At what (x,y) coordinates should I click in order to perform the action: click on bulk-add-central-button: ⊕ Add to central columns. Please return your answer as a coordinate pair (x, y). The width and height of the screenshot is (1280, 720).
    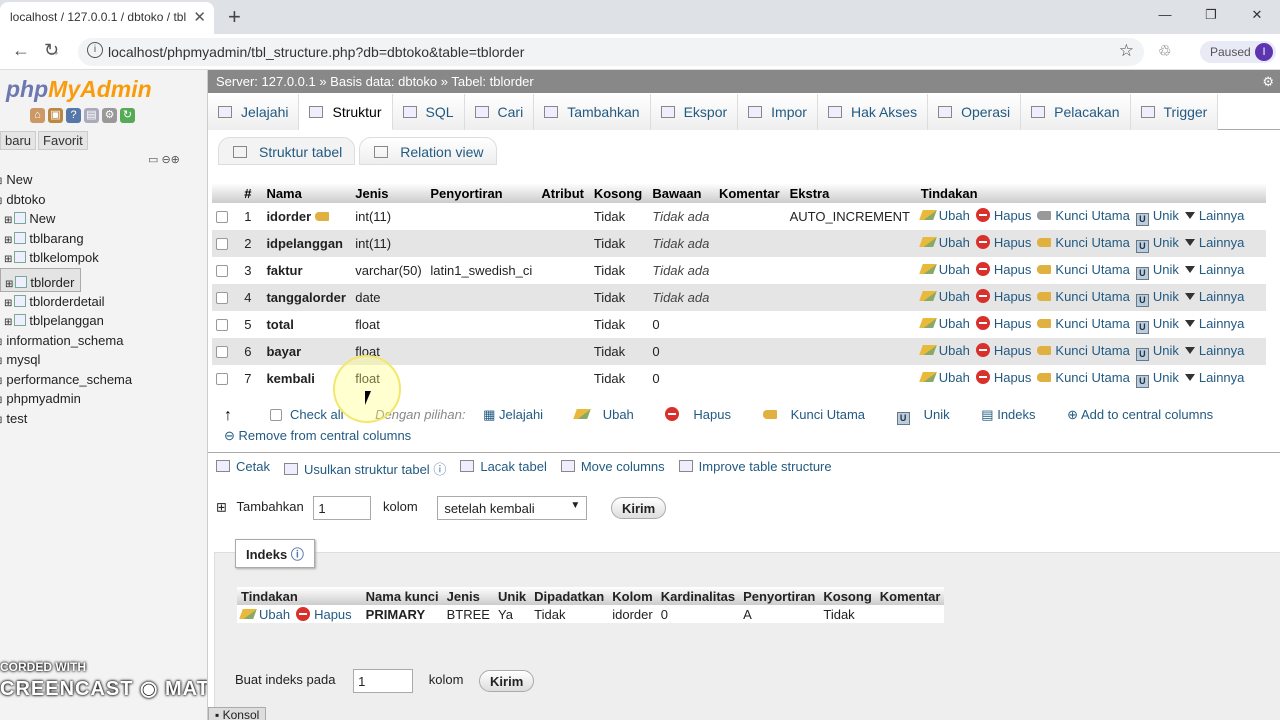
    Looking at the image, I should click on (1147, 414).